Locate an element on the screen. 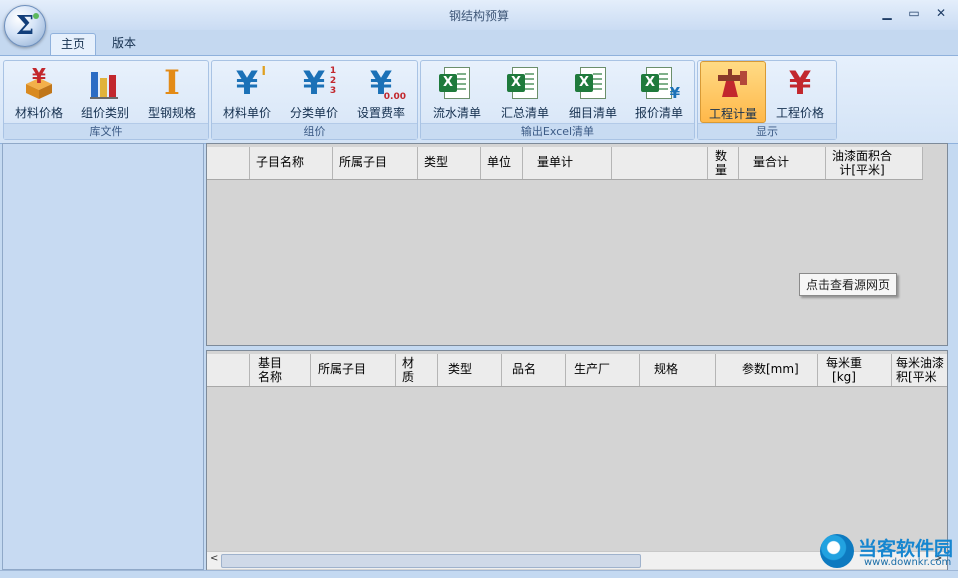  material-unit-price-label: 材料单价 is located at coordinates (246, 113).